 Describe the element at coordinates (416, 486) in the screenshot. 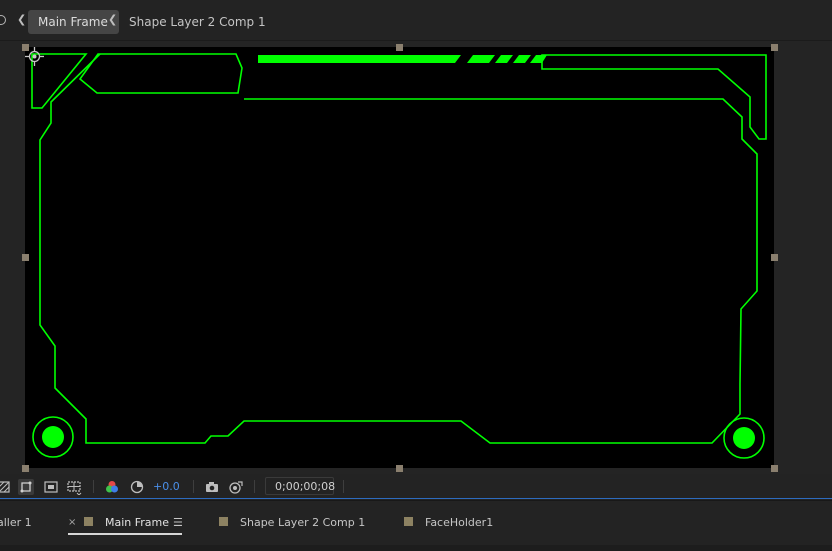

I see `viewer-toolbar: +0.0 0;00;00;08` at that location.